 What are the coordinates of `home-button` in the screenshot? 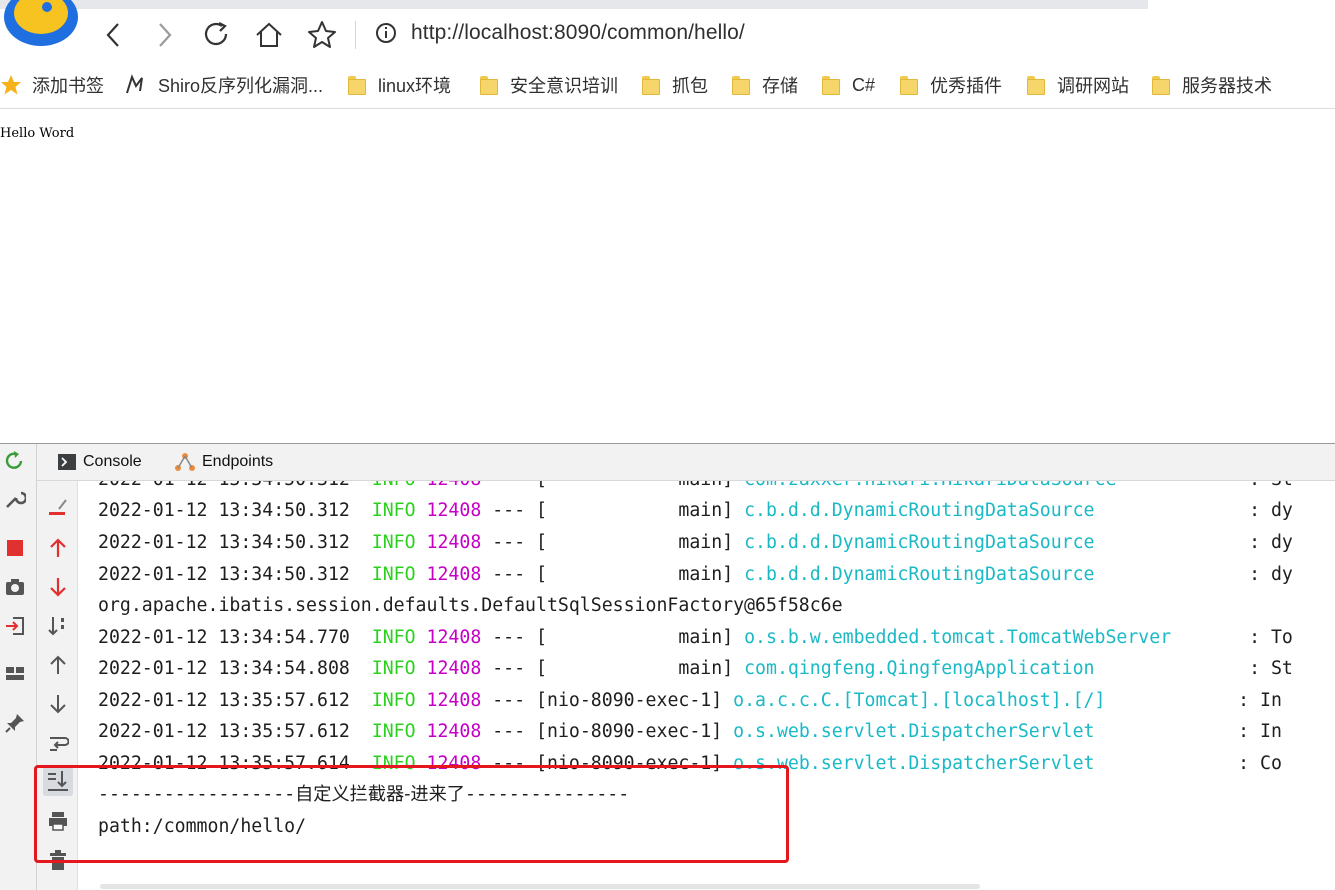 It's located at (269, 35).